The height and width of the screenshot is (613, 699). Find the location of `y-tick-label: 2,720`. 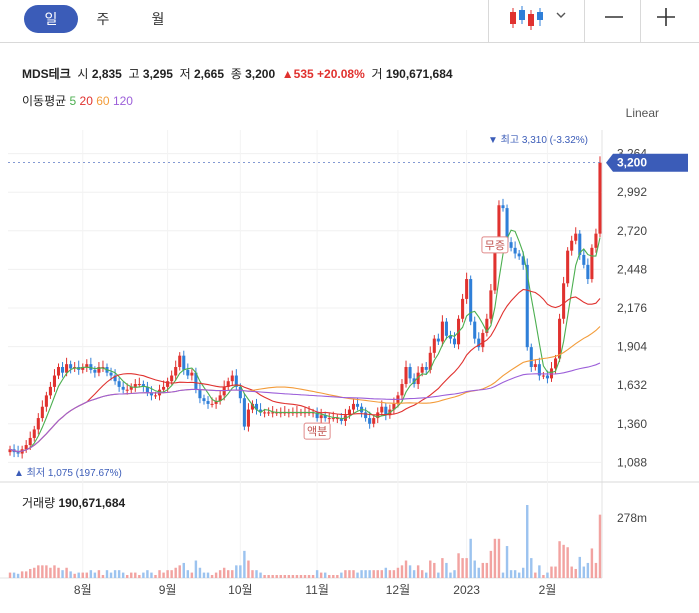

y-tick-label: 2,720 is located at coordinates (632, 231).